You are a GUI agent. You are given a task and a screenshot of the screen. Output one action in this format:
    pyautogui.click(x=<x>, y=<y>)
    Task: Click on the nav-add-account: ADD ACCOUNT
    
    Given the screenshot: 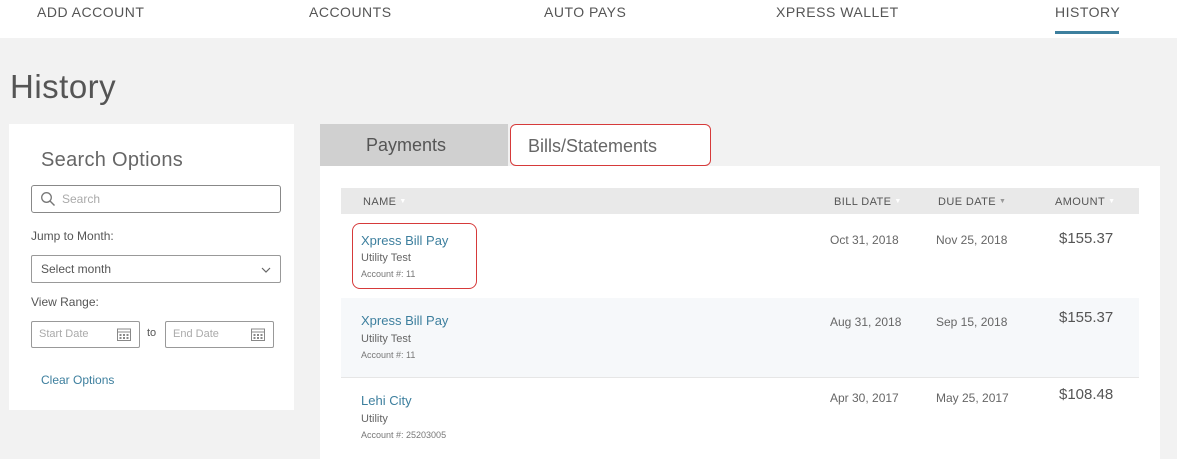 What is the action you would take?
    pyautogui.click(x=90, y=12)
    